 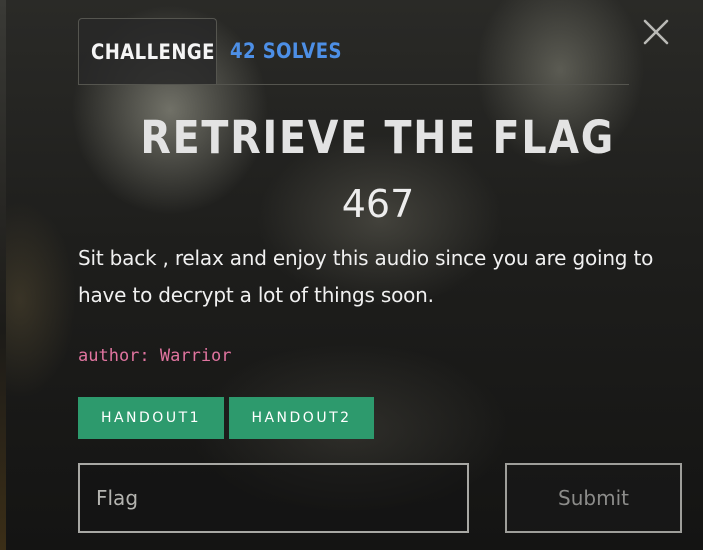 I want to click on tab-challenge: CHALLENGE, so click(x=147, y=51).